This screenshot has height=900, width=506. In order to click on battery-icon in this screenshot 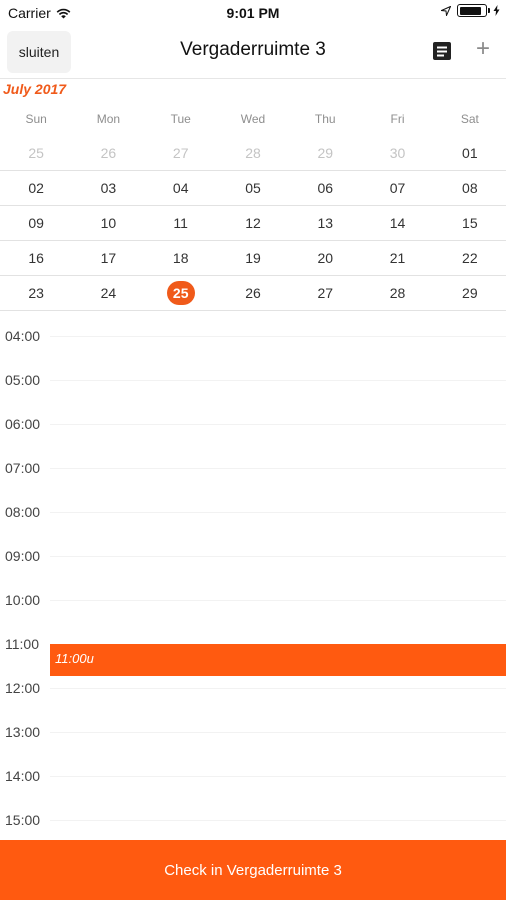, I will do `click(473, 10)`.